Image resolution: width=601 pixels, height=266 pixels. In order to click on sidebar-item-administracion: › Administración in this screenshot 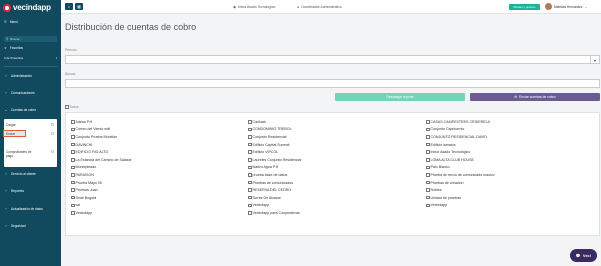, I will do `click(18, 76)`.